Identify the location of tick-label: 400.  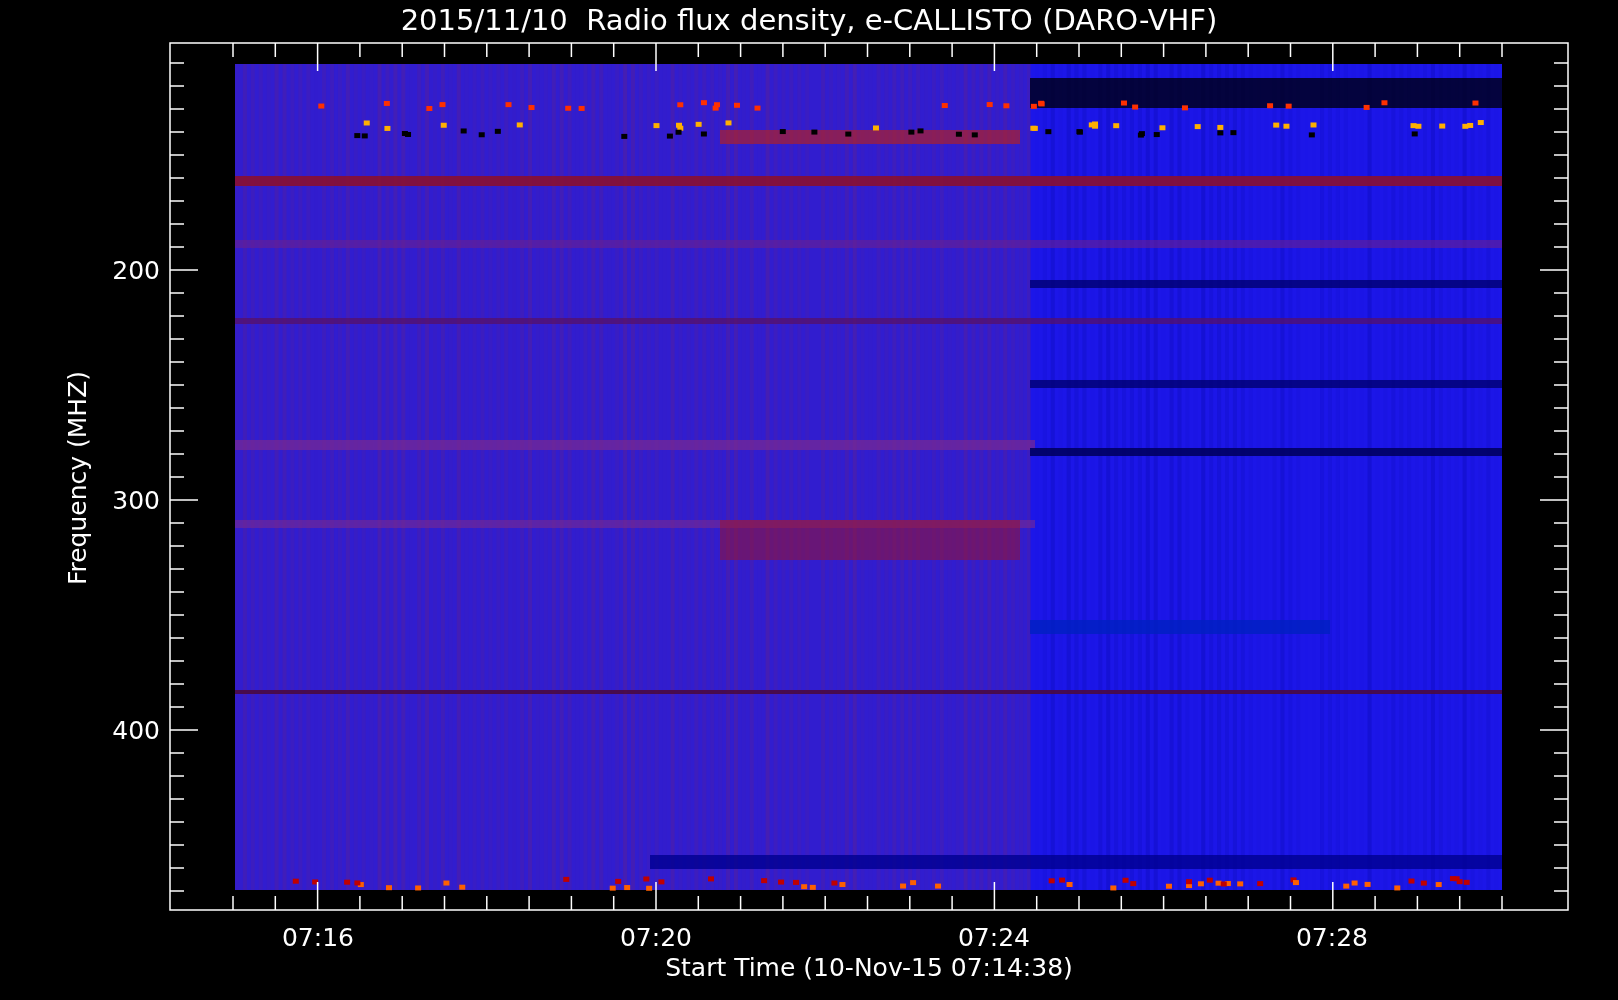
(136, 730).